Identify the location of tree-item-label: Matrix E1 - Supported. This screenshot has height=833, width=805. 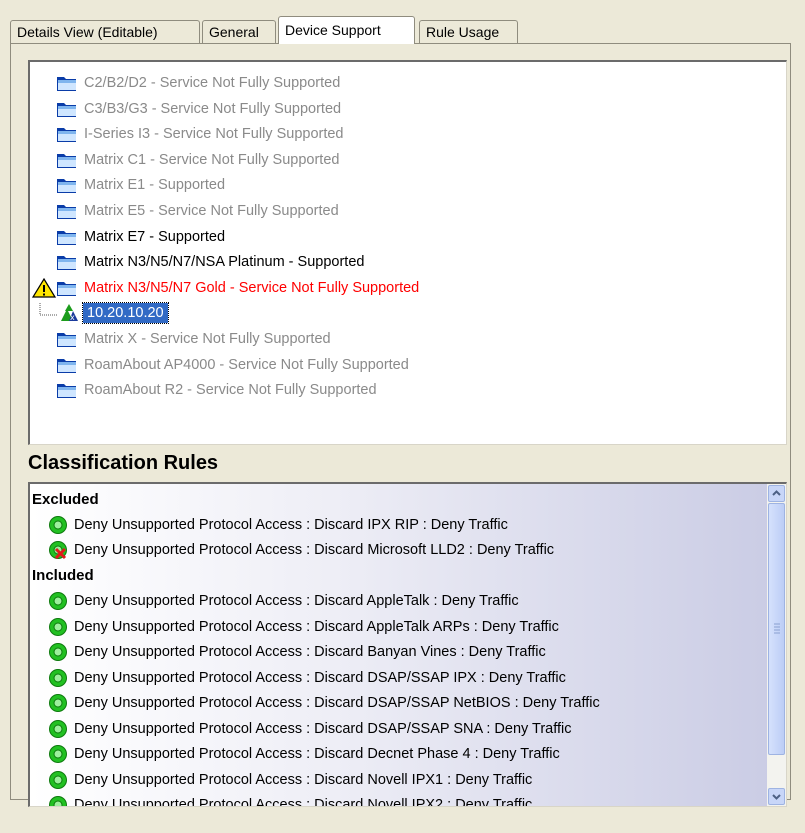
(155, 185).